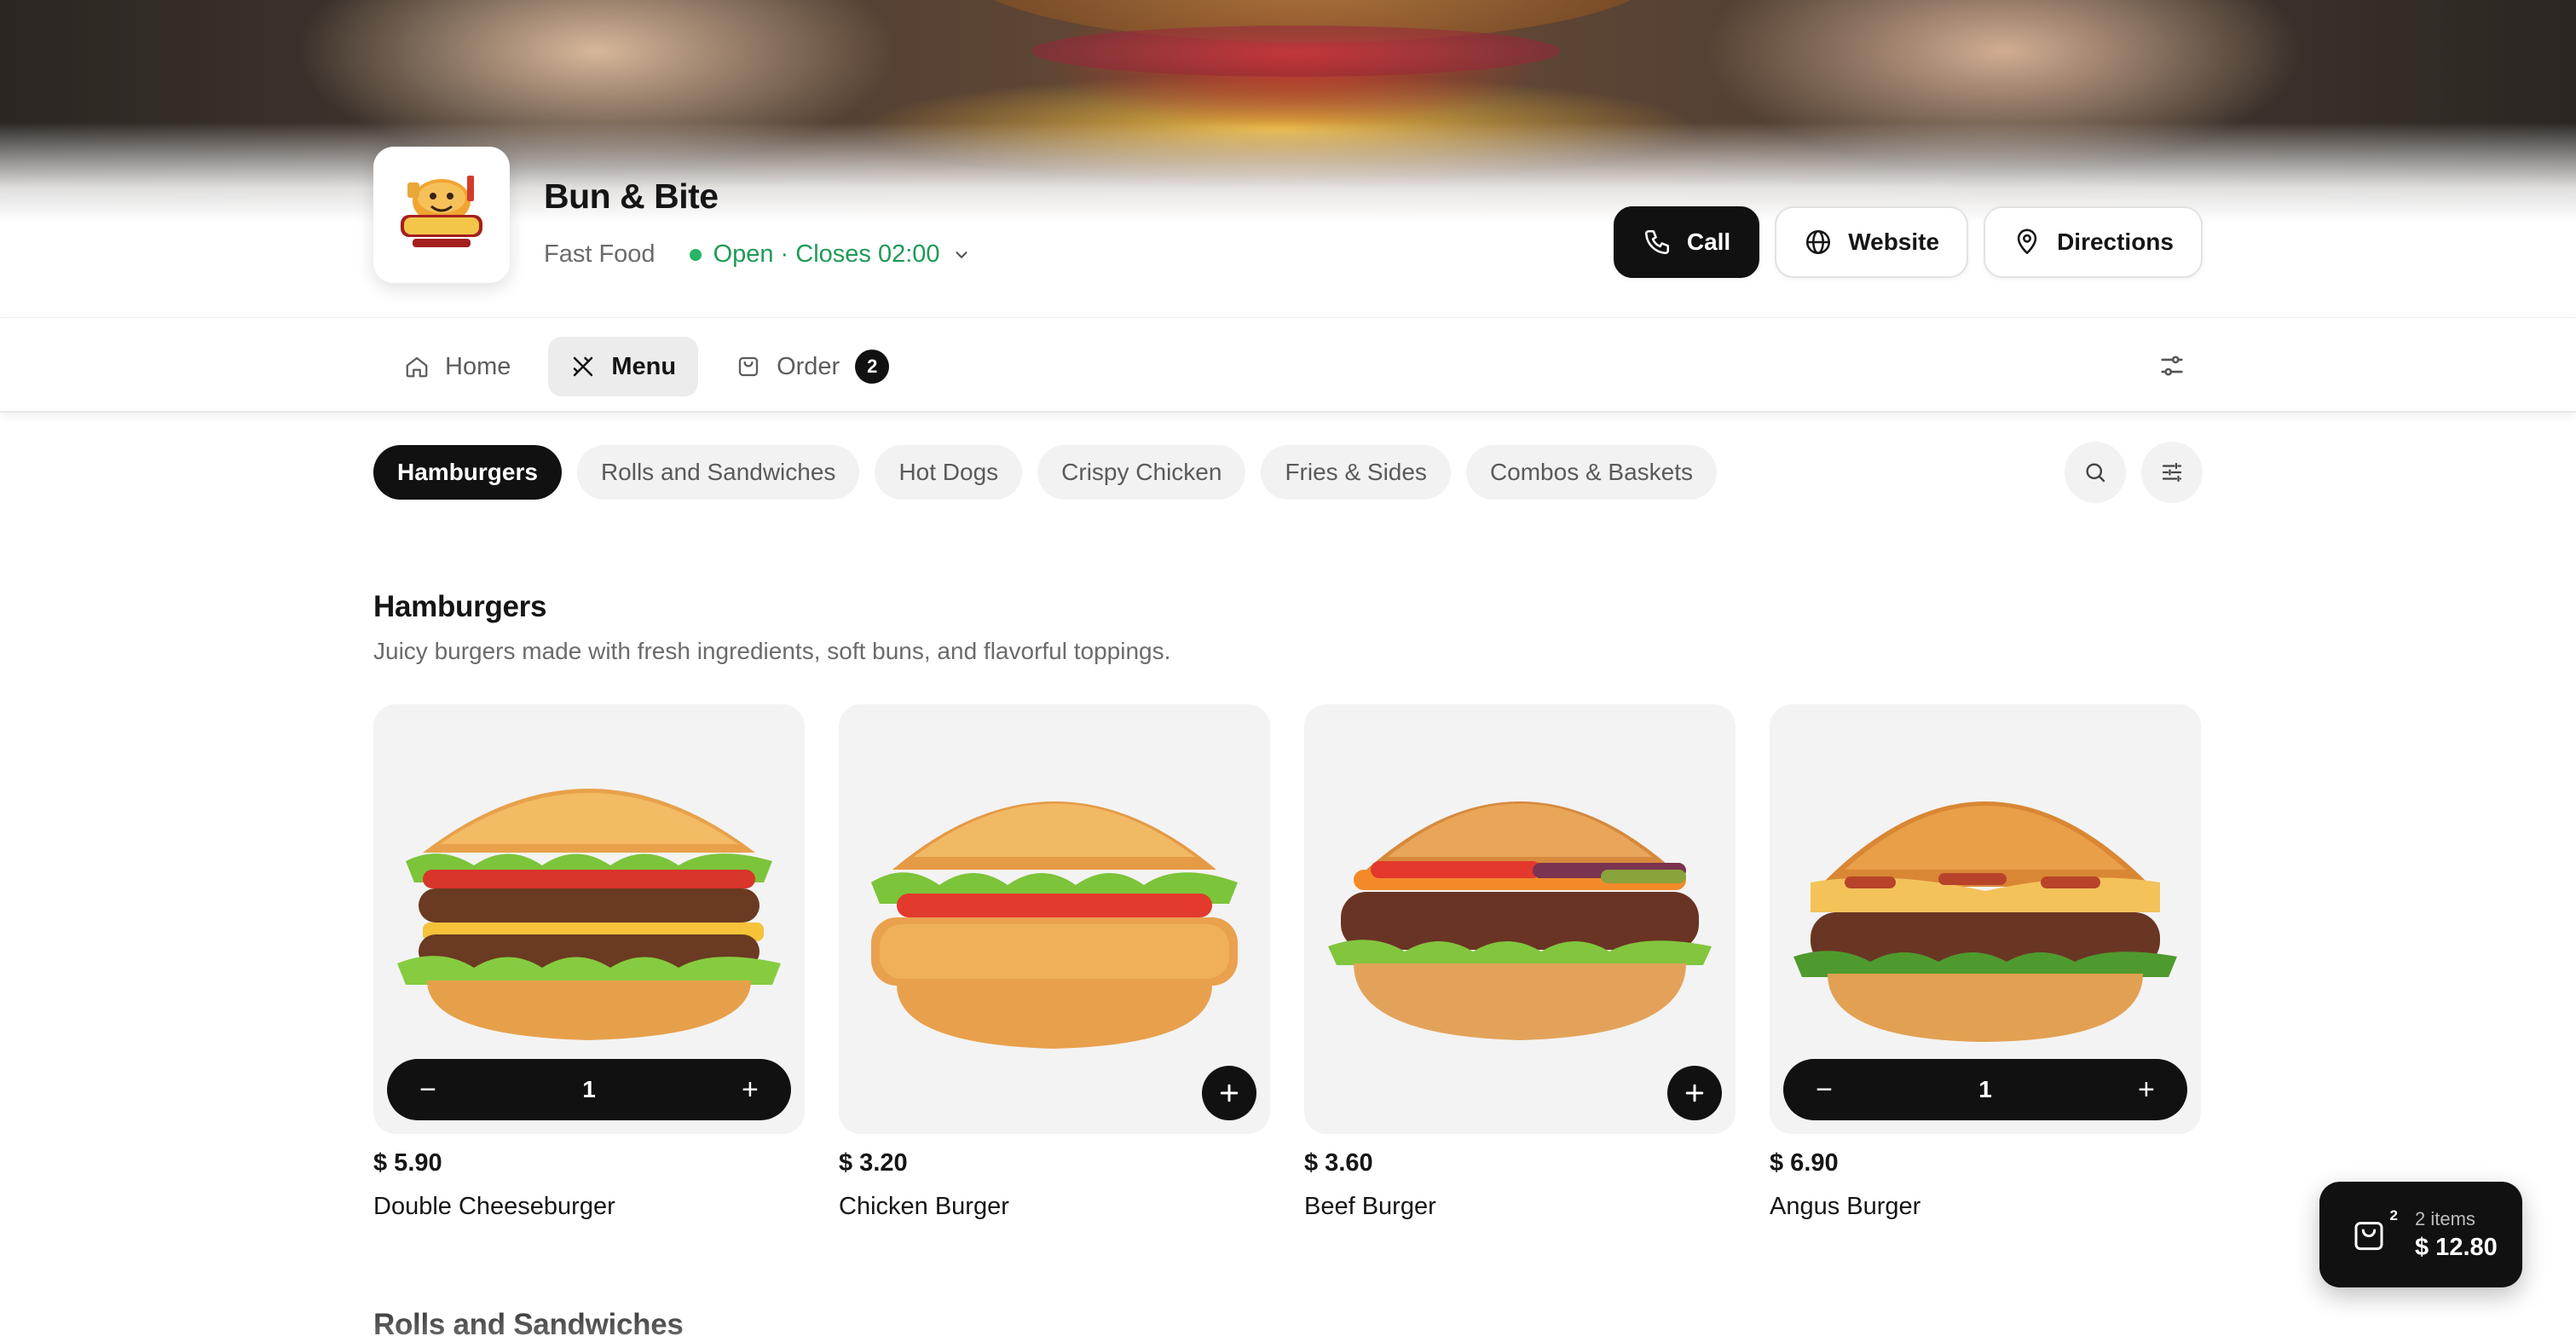 Image resolution: width=2576 pixels, height=1342 pixels. What do you see at coordinates (1338, 1163) in the screenshot?
I see `product-price: $ 3.60` at bounding box center [1338, 1163].